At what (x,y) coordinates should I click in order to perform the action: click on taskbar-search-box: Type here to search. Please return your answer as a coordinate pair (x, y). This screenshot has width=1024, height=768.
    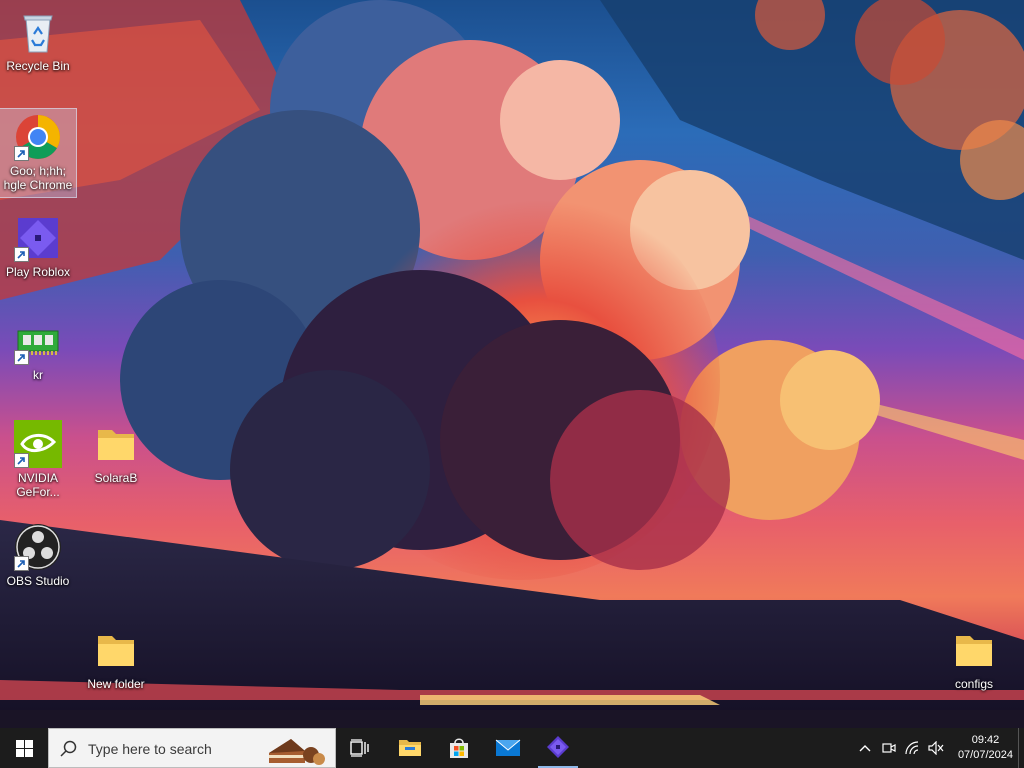
    Looking at the image, I should click on (192, 748).